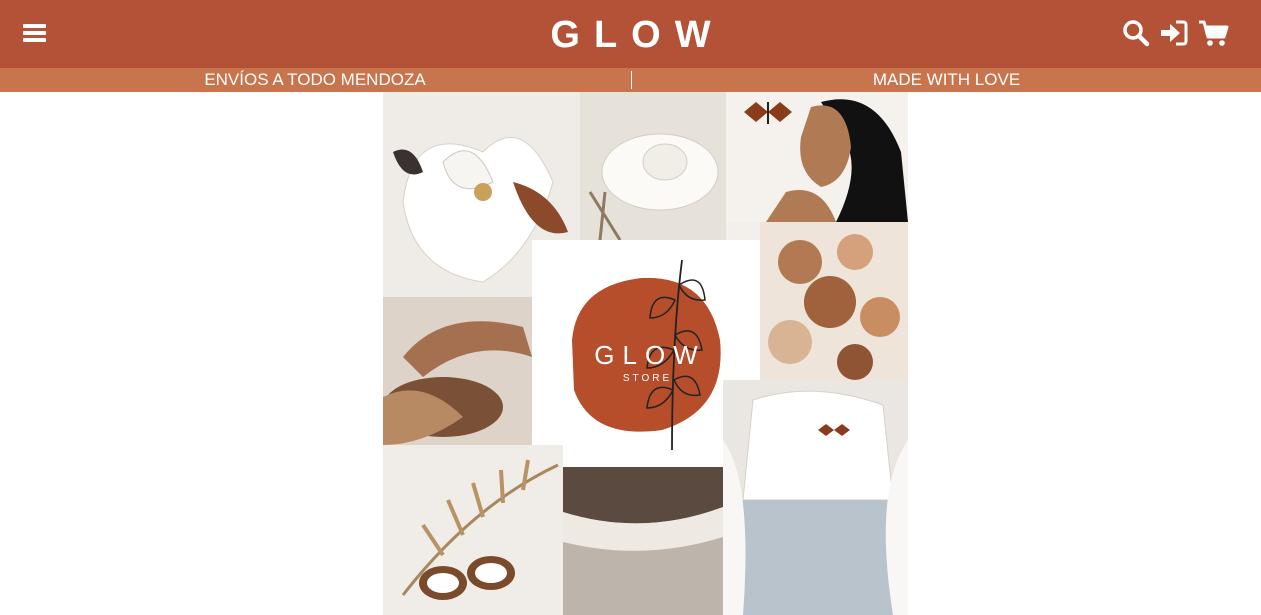 This screenshot has height=615, width=1261. Describe the element at coordinates (643, 541) in the screenshot. I see `beach-waves-image` at that location.